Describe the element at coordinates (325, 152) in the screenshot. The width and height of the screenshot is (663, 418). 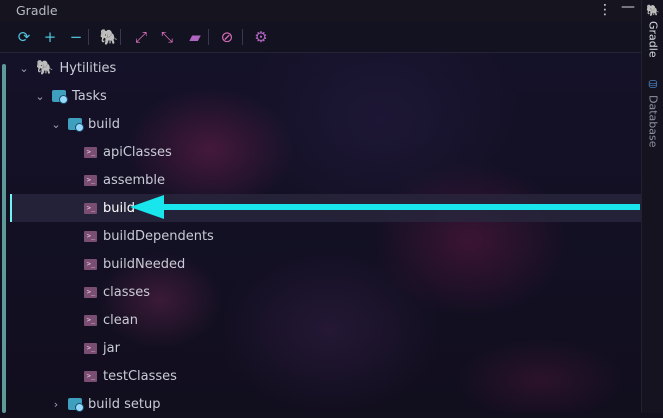
I see `tree-item-task: >_ apiClasses` at that location.